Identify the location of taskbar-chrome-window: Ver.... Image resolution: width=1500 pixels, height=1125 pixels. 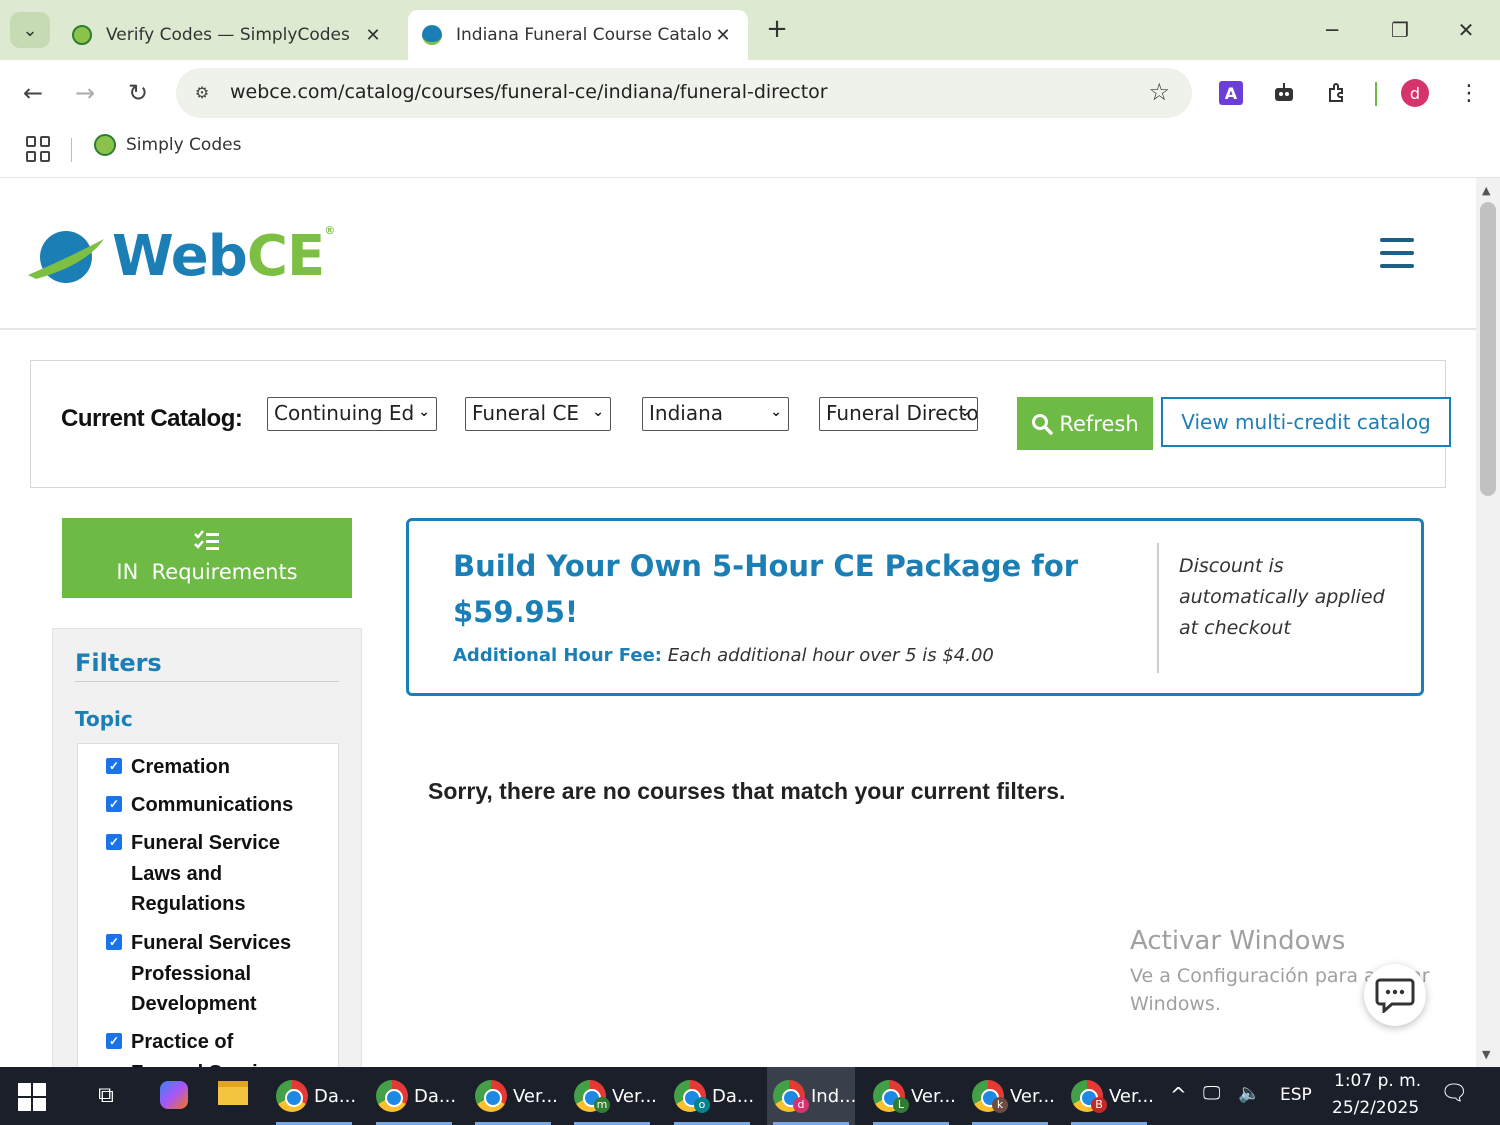
(513, 1096).